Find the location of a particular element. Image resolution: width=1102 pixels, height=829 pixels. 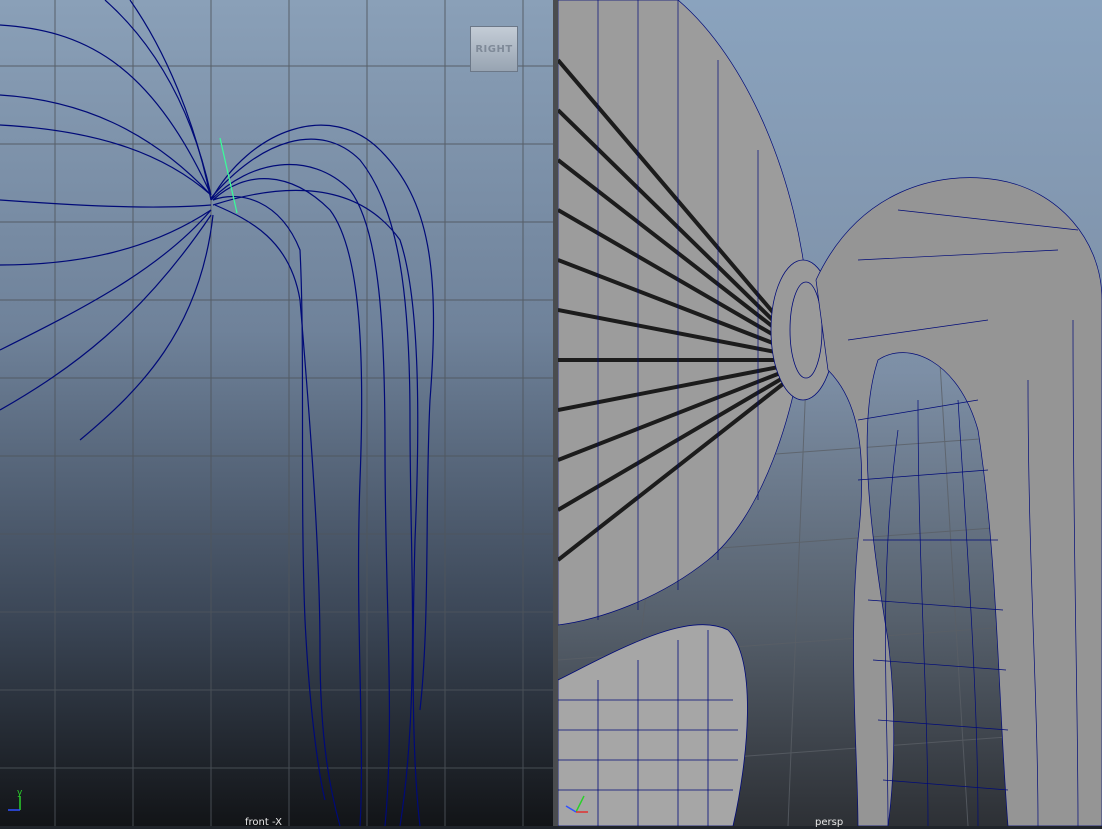

front-camera-label: front -X is located at coordinates (263, 823).